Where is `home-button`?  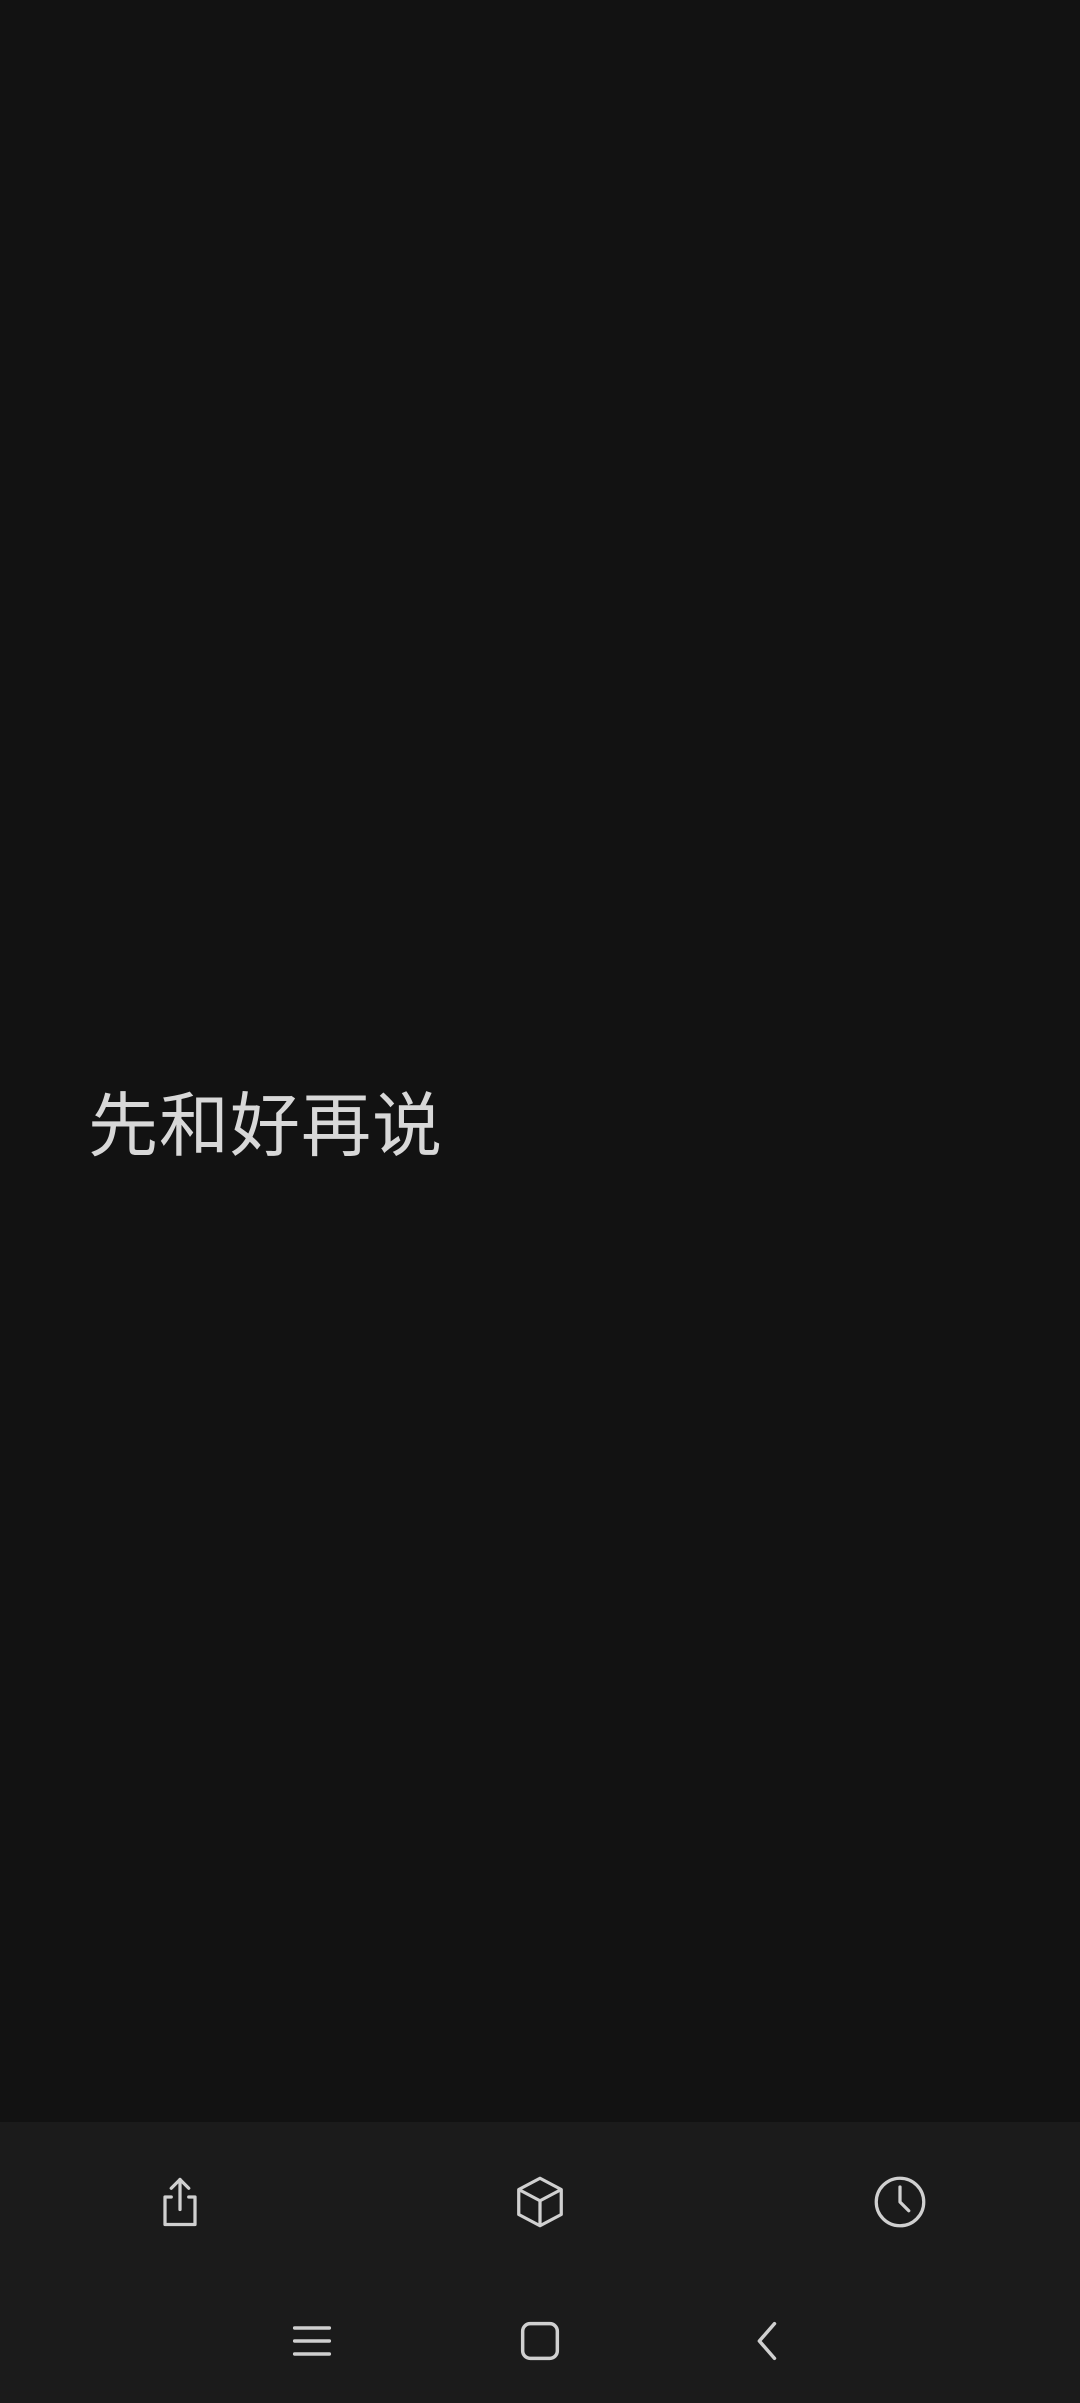
home-button is located at coordinates (540, 2341).